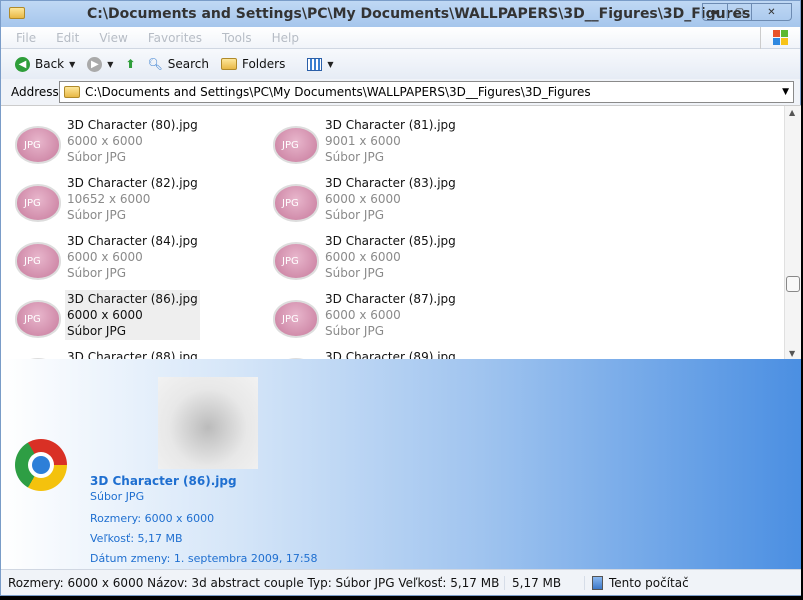  Describe the element at coordinates (780, 38) in the screenshot. I see `windows-logo-icon` at that location.